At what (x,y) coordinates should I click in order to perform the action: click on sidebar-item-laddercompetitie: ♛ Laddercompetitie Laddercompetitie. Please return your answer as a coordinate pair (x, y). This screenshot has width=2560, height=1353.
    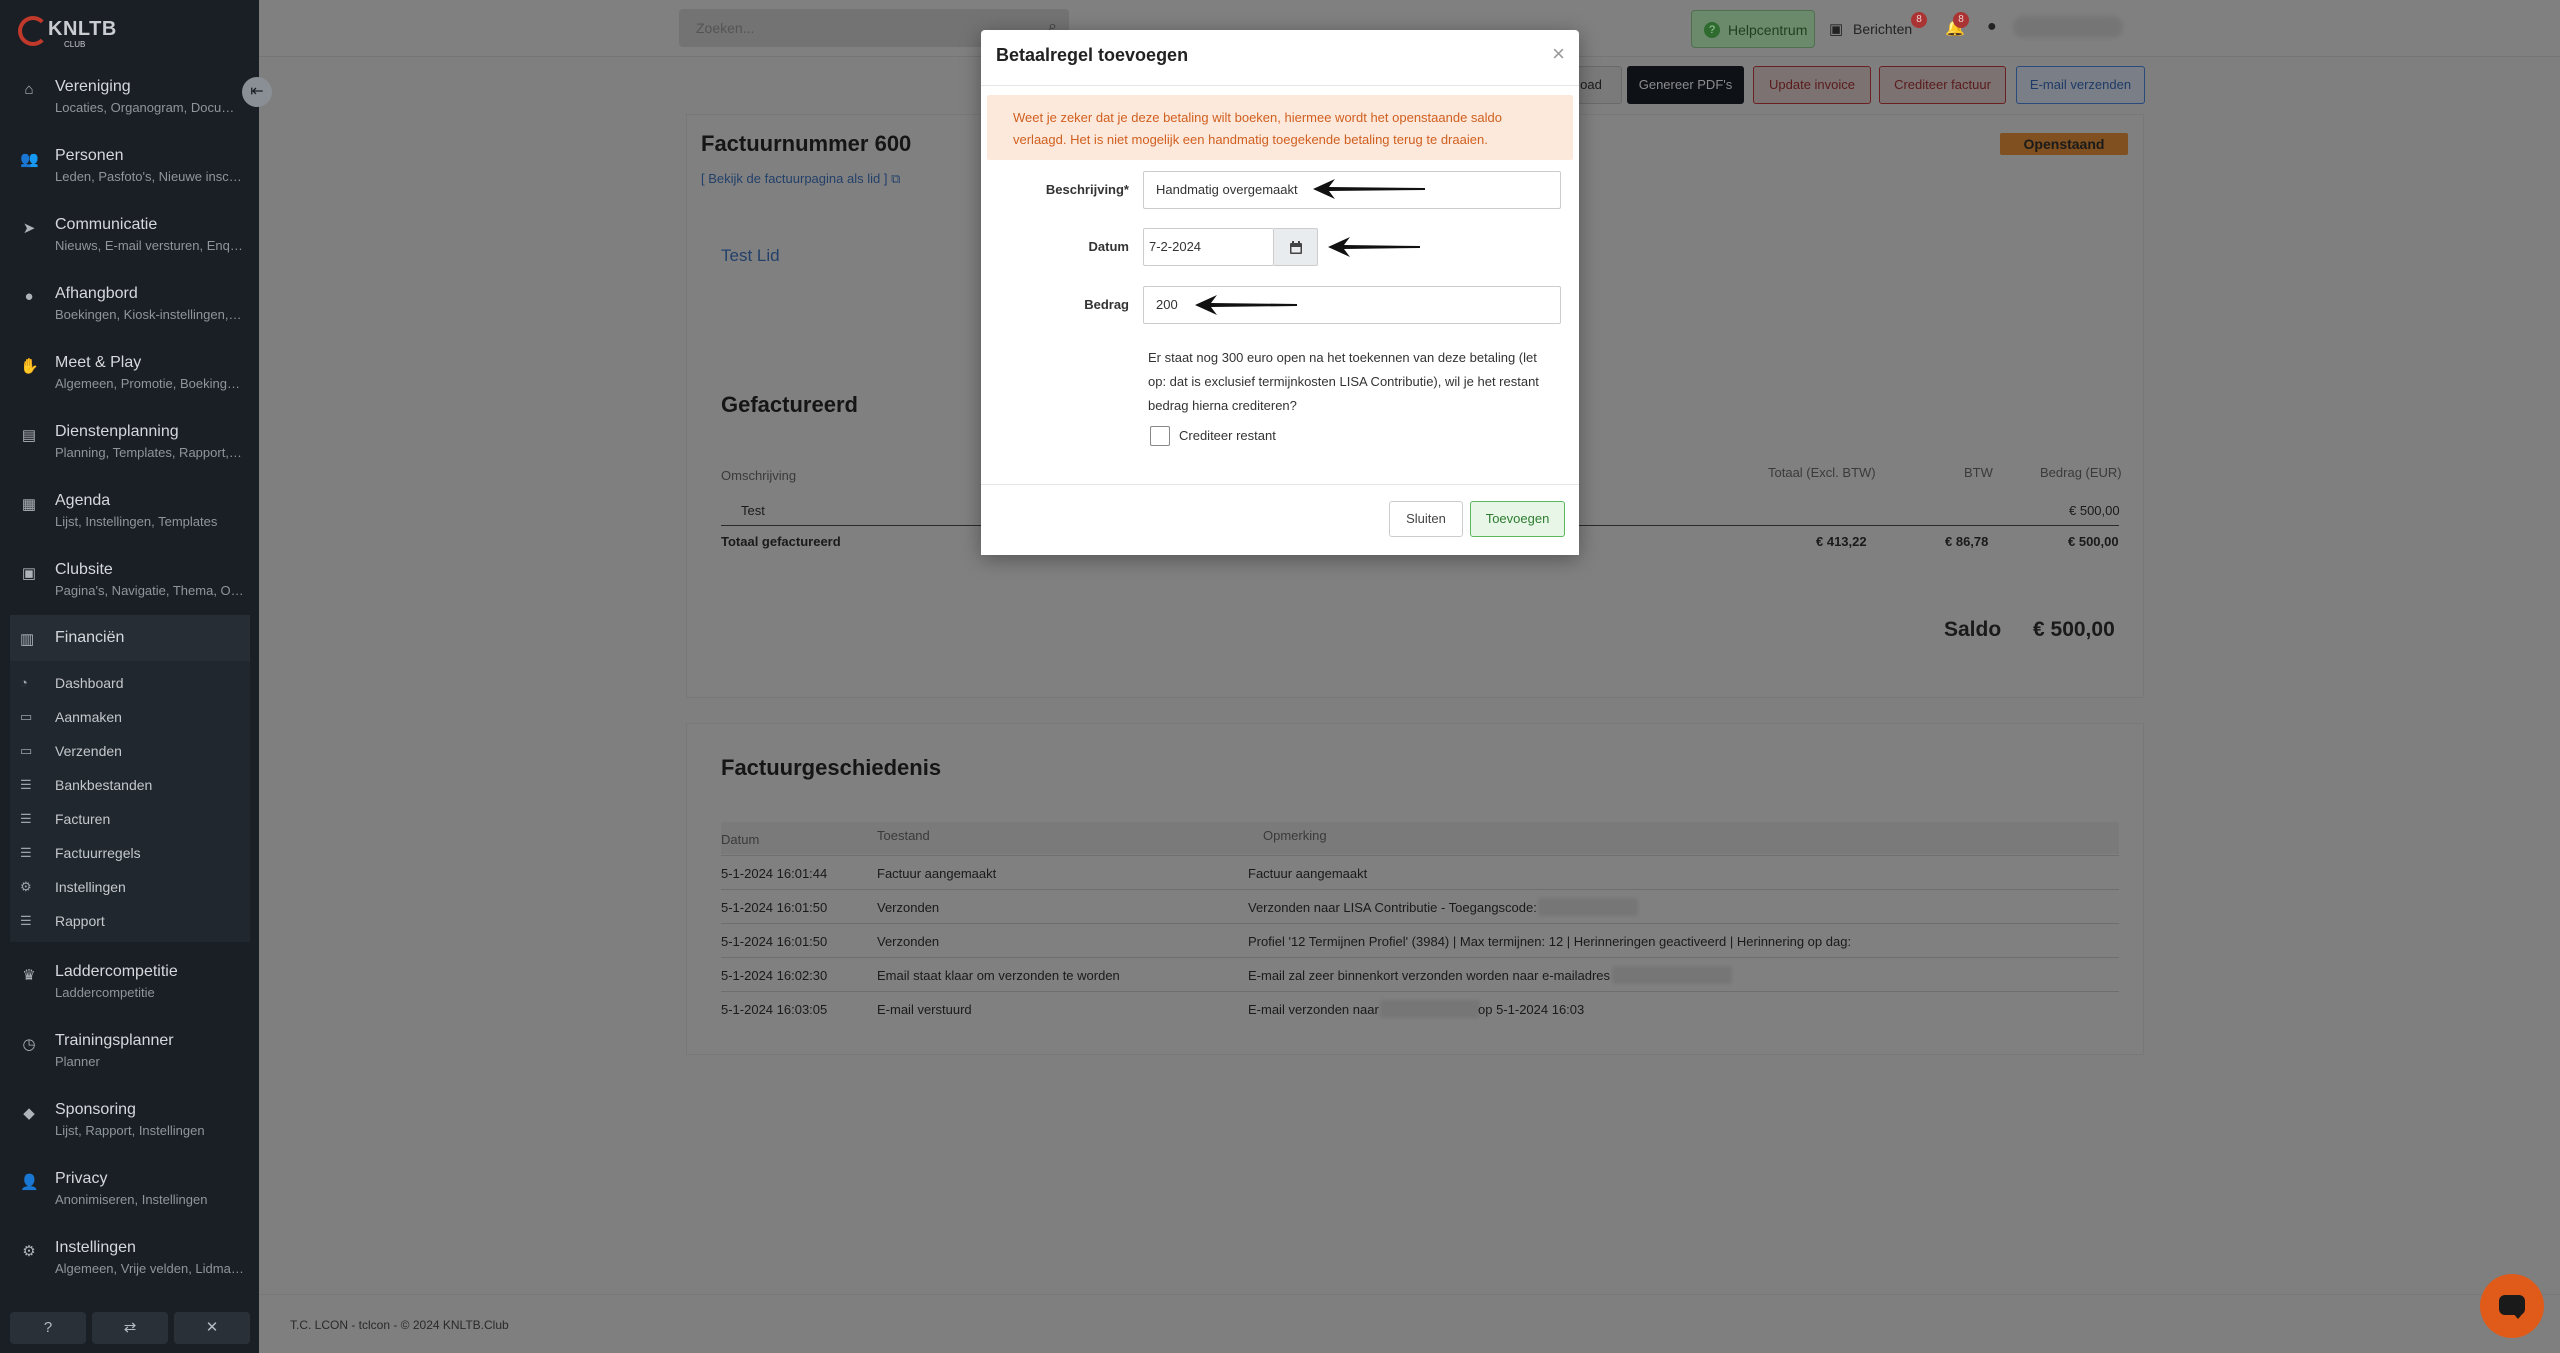
    Looking at the image, I should click on (129, 989).